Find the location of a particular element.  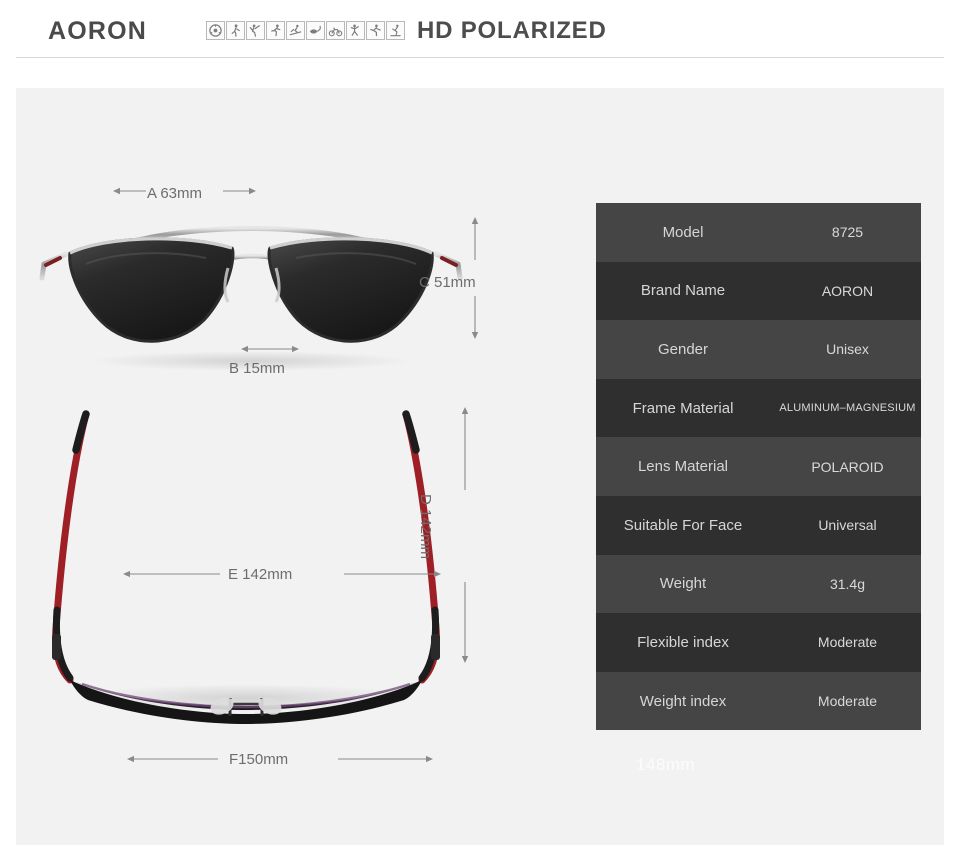

dimension-label-c: C 51mm is located at coordinates (447, 282).